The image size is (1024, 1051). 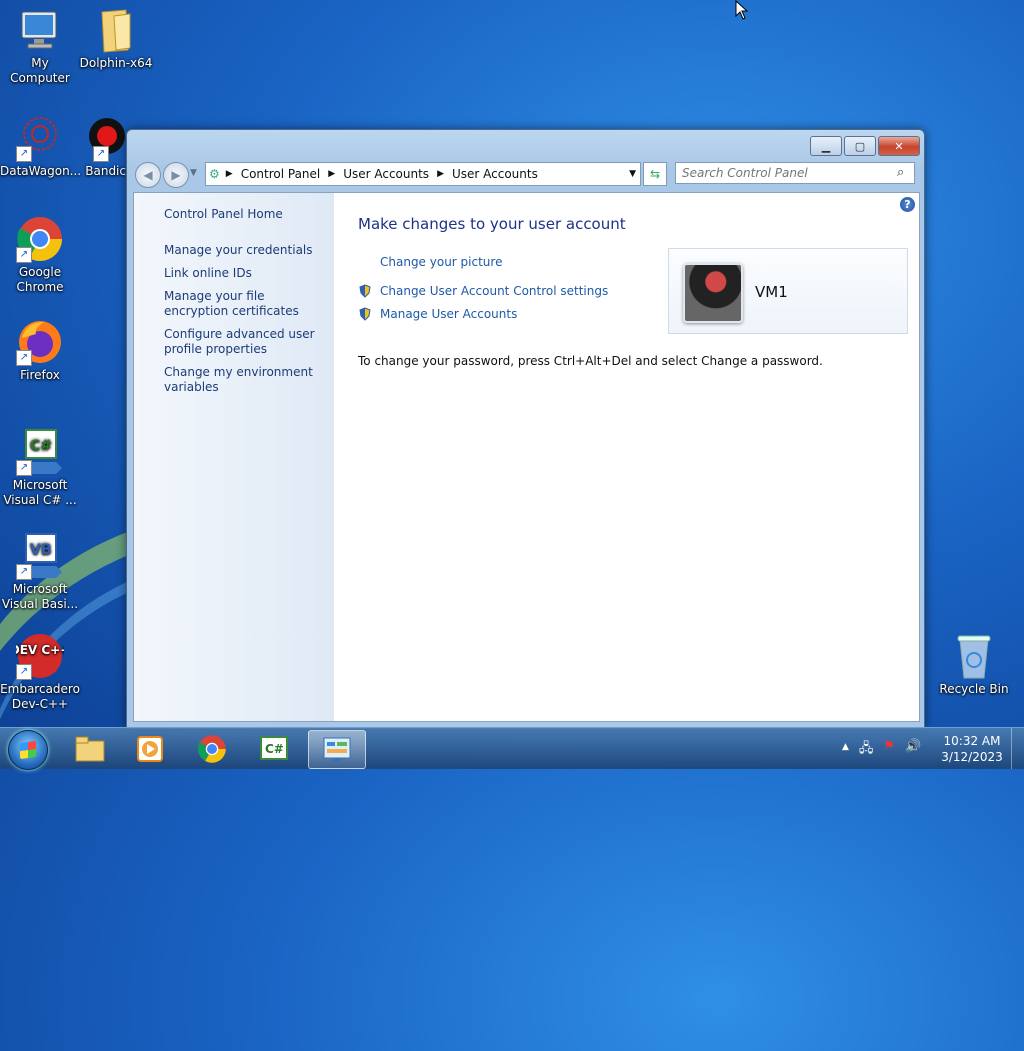 What do you see at coordinates (881, 750) in the screenshot?
I see `system-tray: ▲ 🖧 ⚑ 🔊` at bounding box center [881, 750].